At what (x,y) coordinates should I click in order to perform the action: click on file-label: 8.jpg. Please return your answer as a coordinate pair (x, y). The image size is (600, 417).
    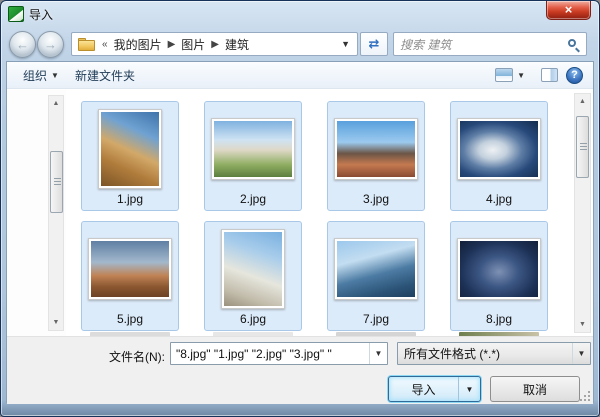
    Looking at the image, I should click on (499, 319).